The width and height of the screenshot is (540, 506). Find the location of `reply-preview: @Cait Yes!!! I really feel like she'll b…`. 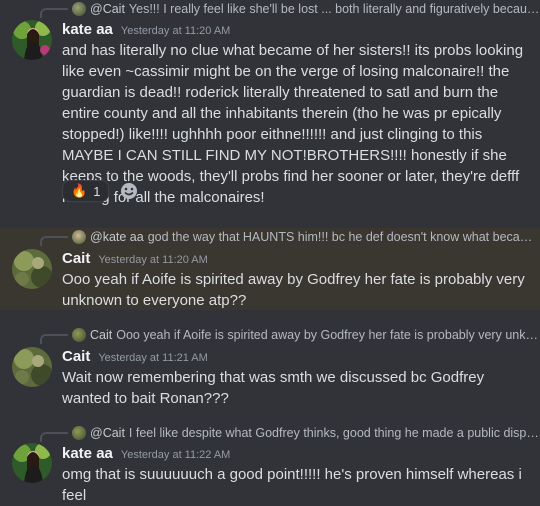

reply-preview: @Cait Yes!!! I really feel like she'll b… is located at coordinates (290, 9).